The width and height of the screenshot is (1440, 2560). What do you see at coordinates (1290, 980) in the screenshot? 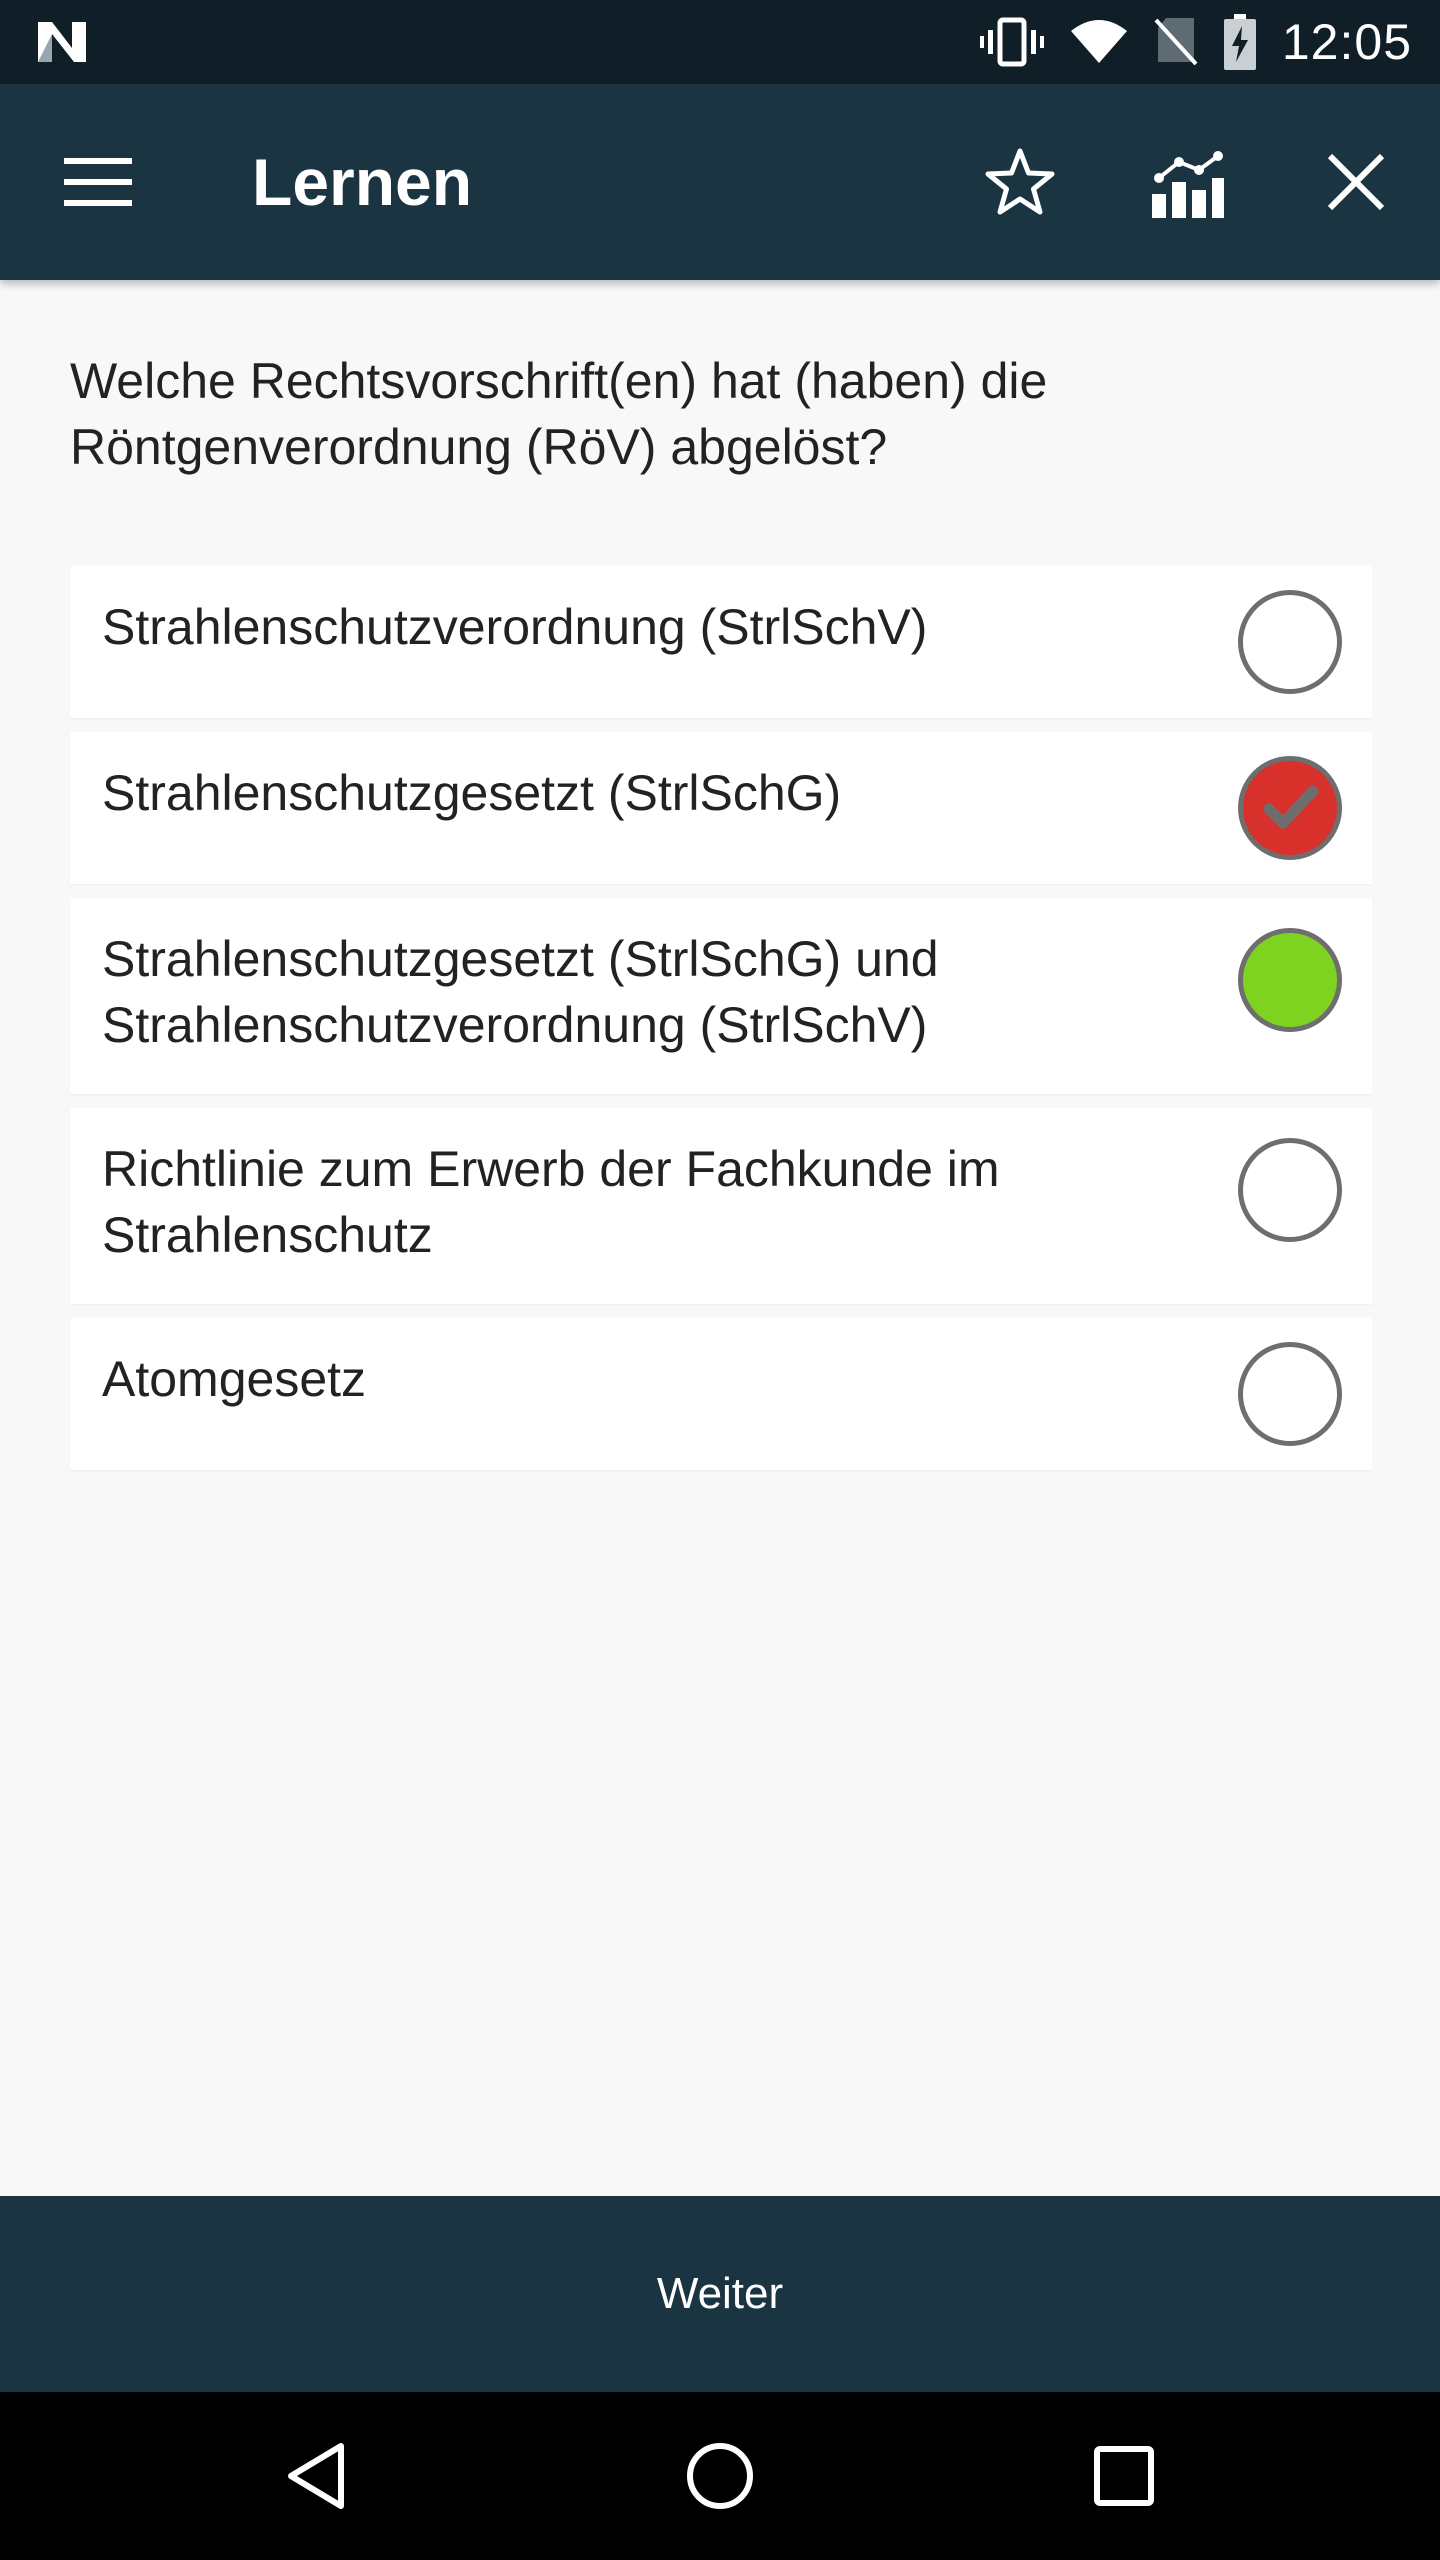
I see `answer-radio-correct` at bounding box center [1290, 980].